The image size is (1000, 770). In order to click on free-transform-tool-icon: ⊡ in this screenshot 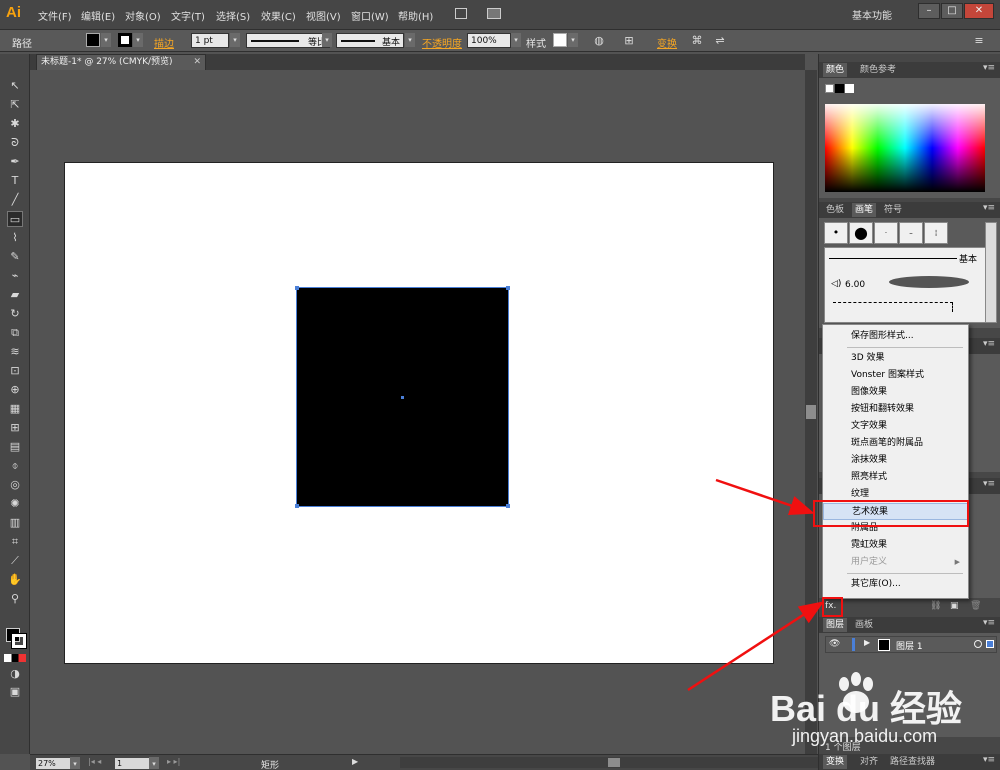, I will do `click(15, 371)`.